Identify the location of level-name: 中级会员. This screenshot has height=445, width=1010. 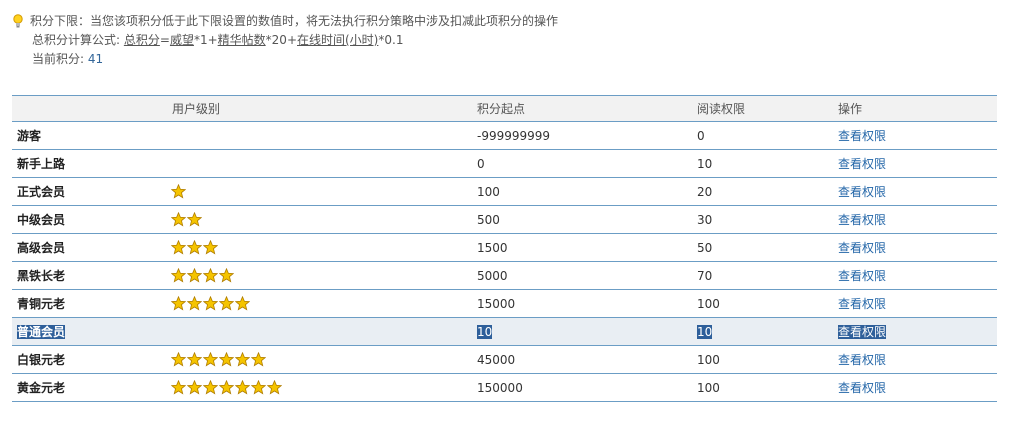
(41, 220).